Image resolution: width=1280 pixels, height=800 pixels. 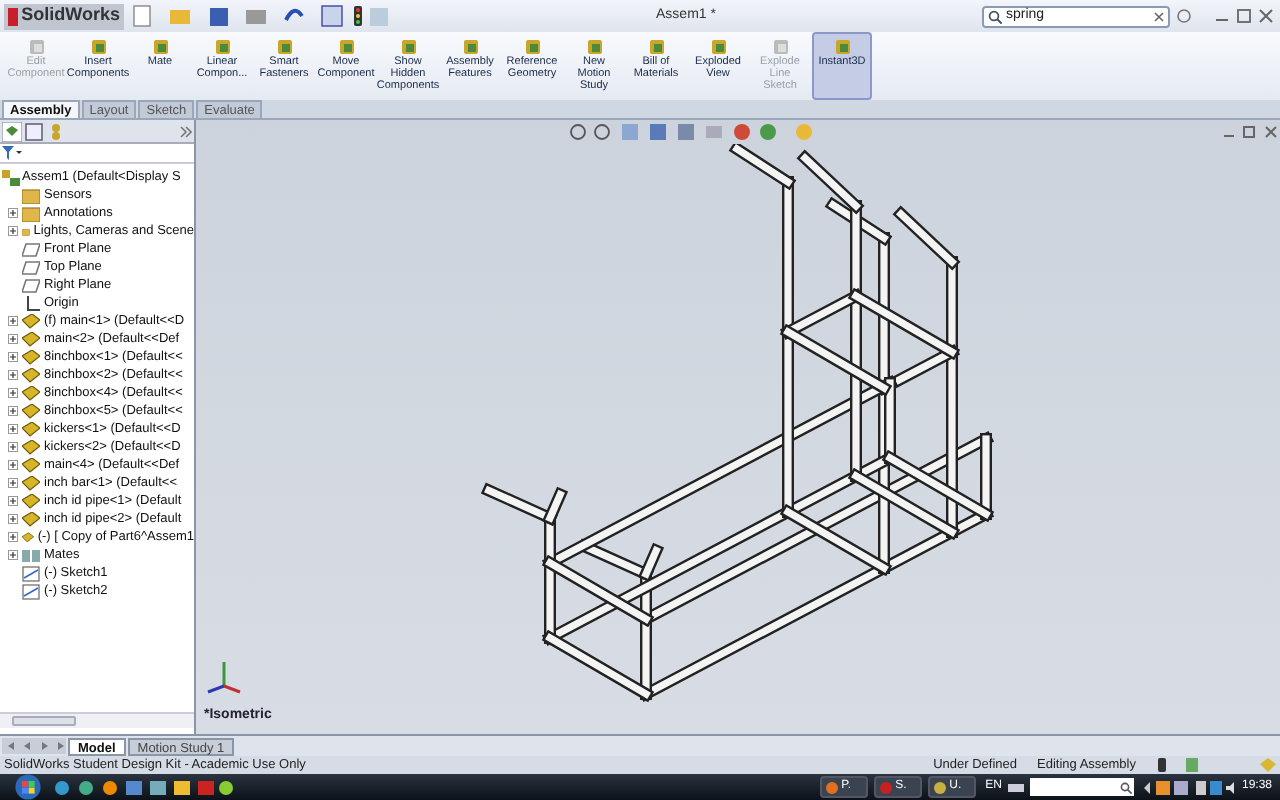 I want to click on keyboard-icon, so click(x=1015, y=787).